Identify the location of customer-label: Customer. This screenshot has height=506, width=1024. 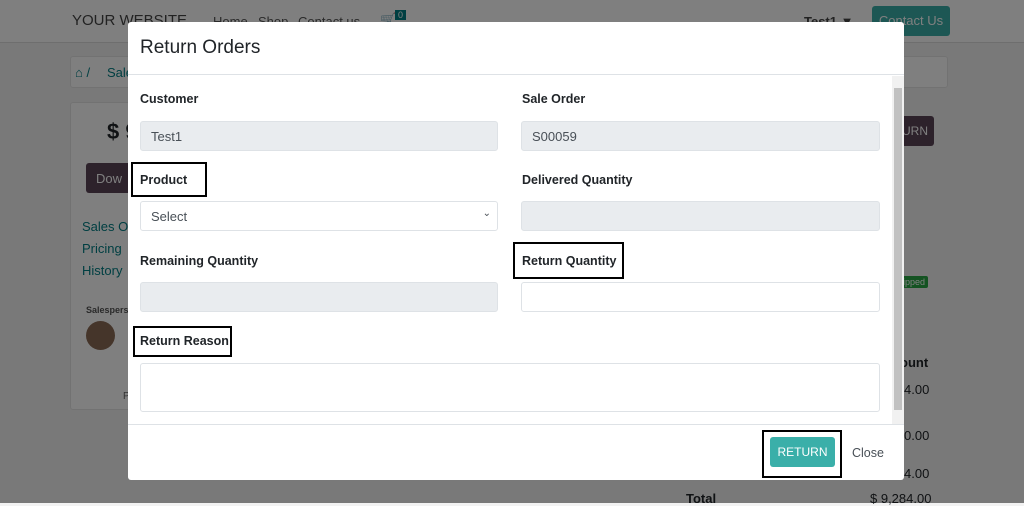
(169, 99).